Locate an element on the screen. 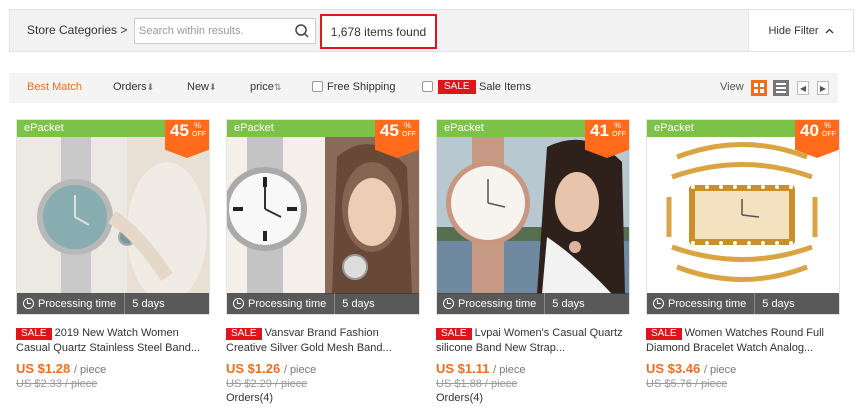  product-price: US $1.26 / piece is located at coordinates (323, 368).